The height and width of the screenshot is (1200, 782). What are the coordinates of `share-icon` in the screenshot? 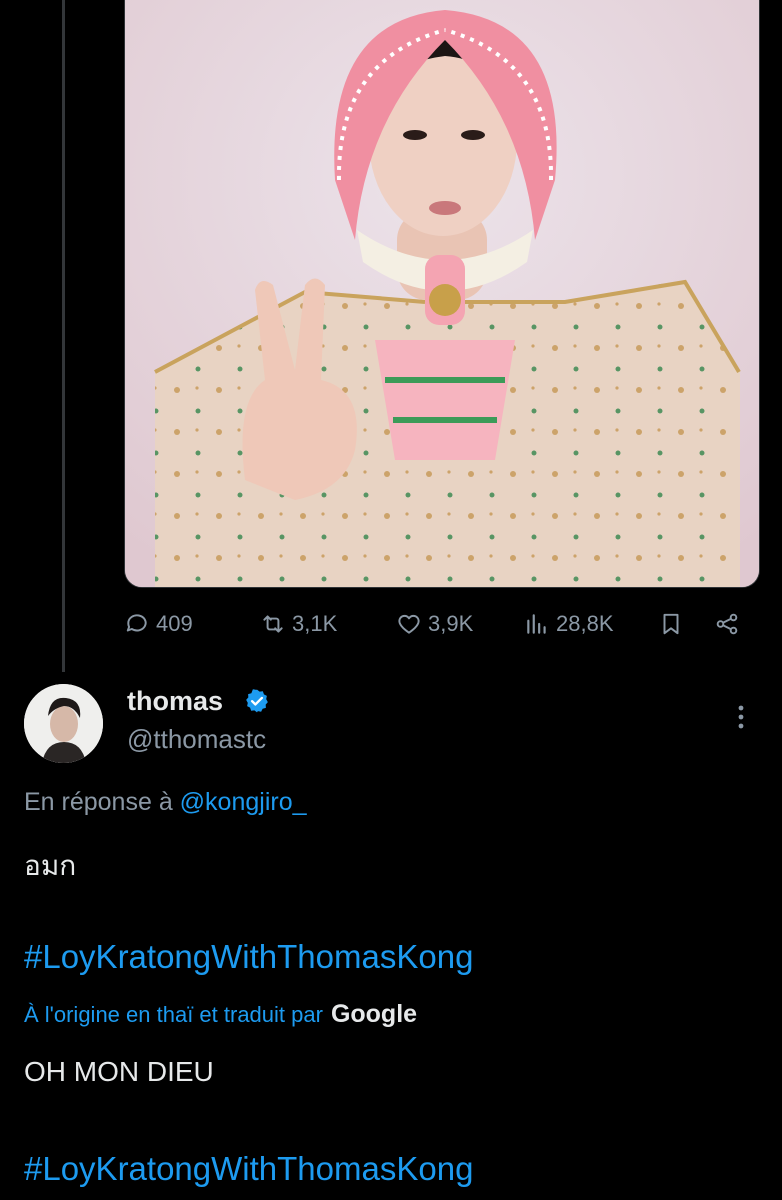 It's located at (727, 624).